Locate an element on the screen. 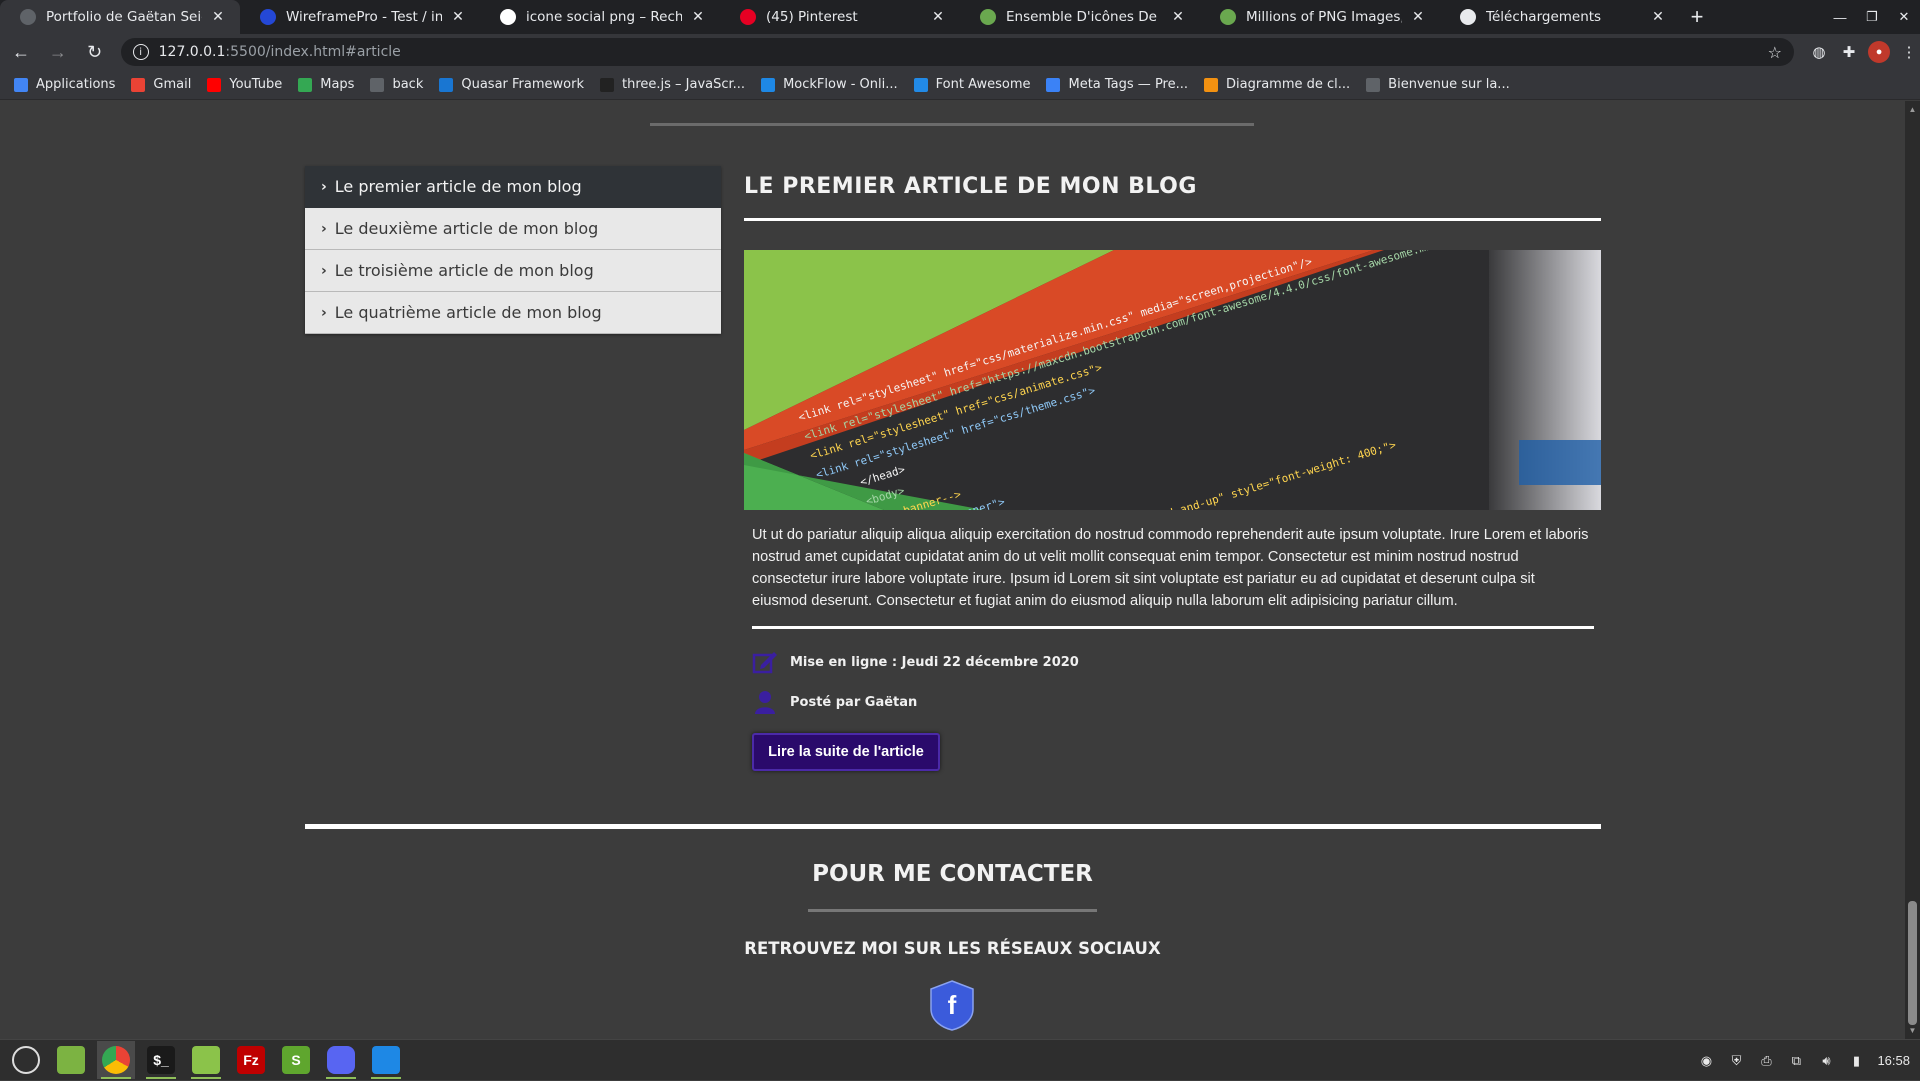 The height and width of the screenshot is (1081, 1920). menu-kebab-icon: ⋮ is located at coordinates (1909, 52).